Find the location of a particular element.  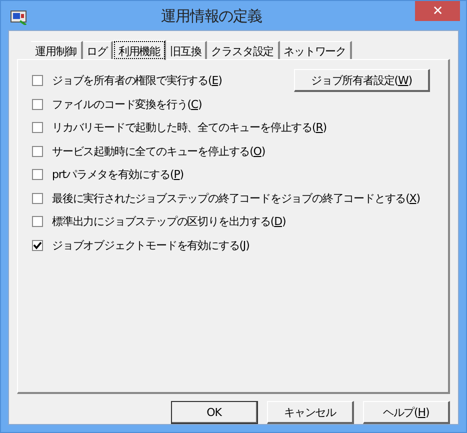

tab: 運用制御 is located at coordinates (57, 50).